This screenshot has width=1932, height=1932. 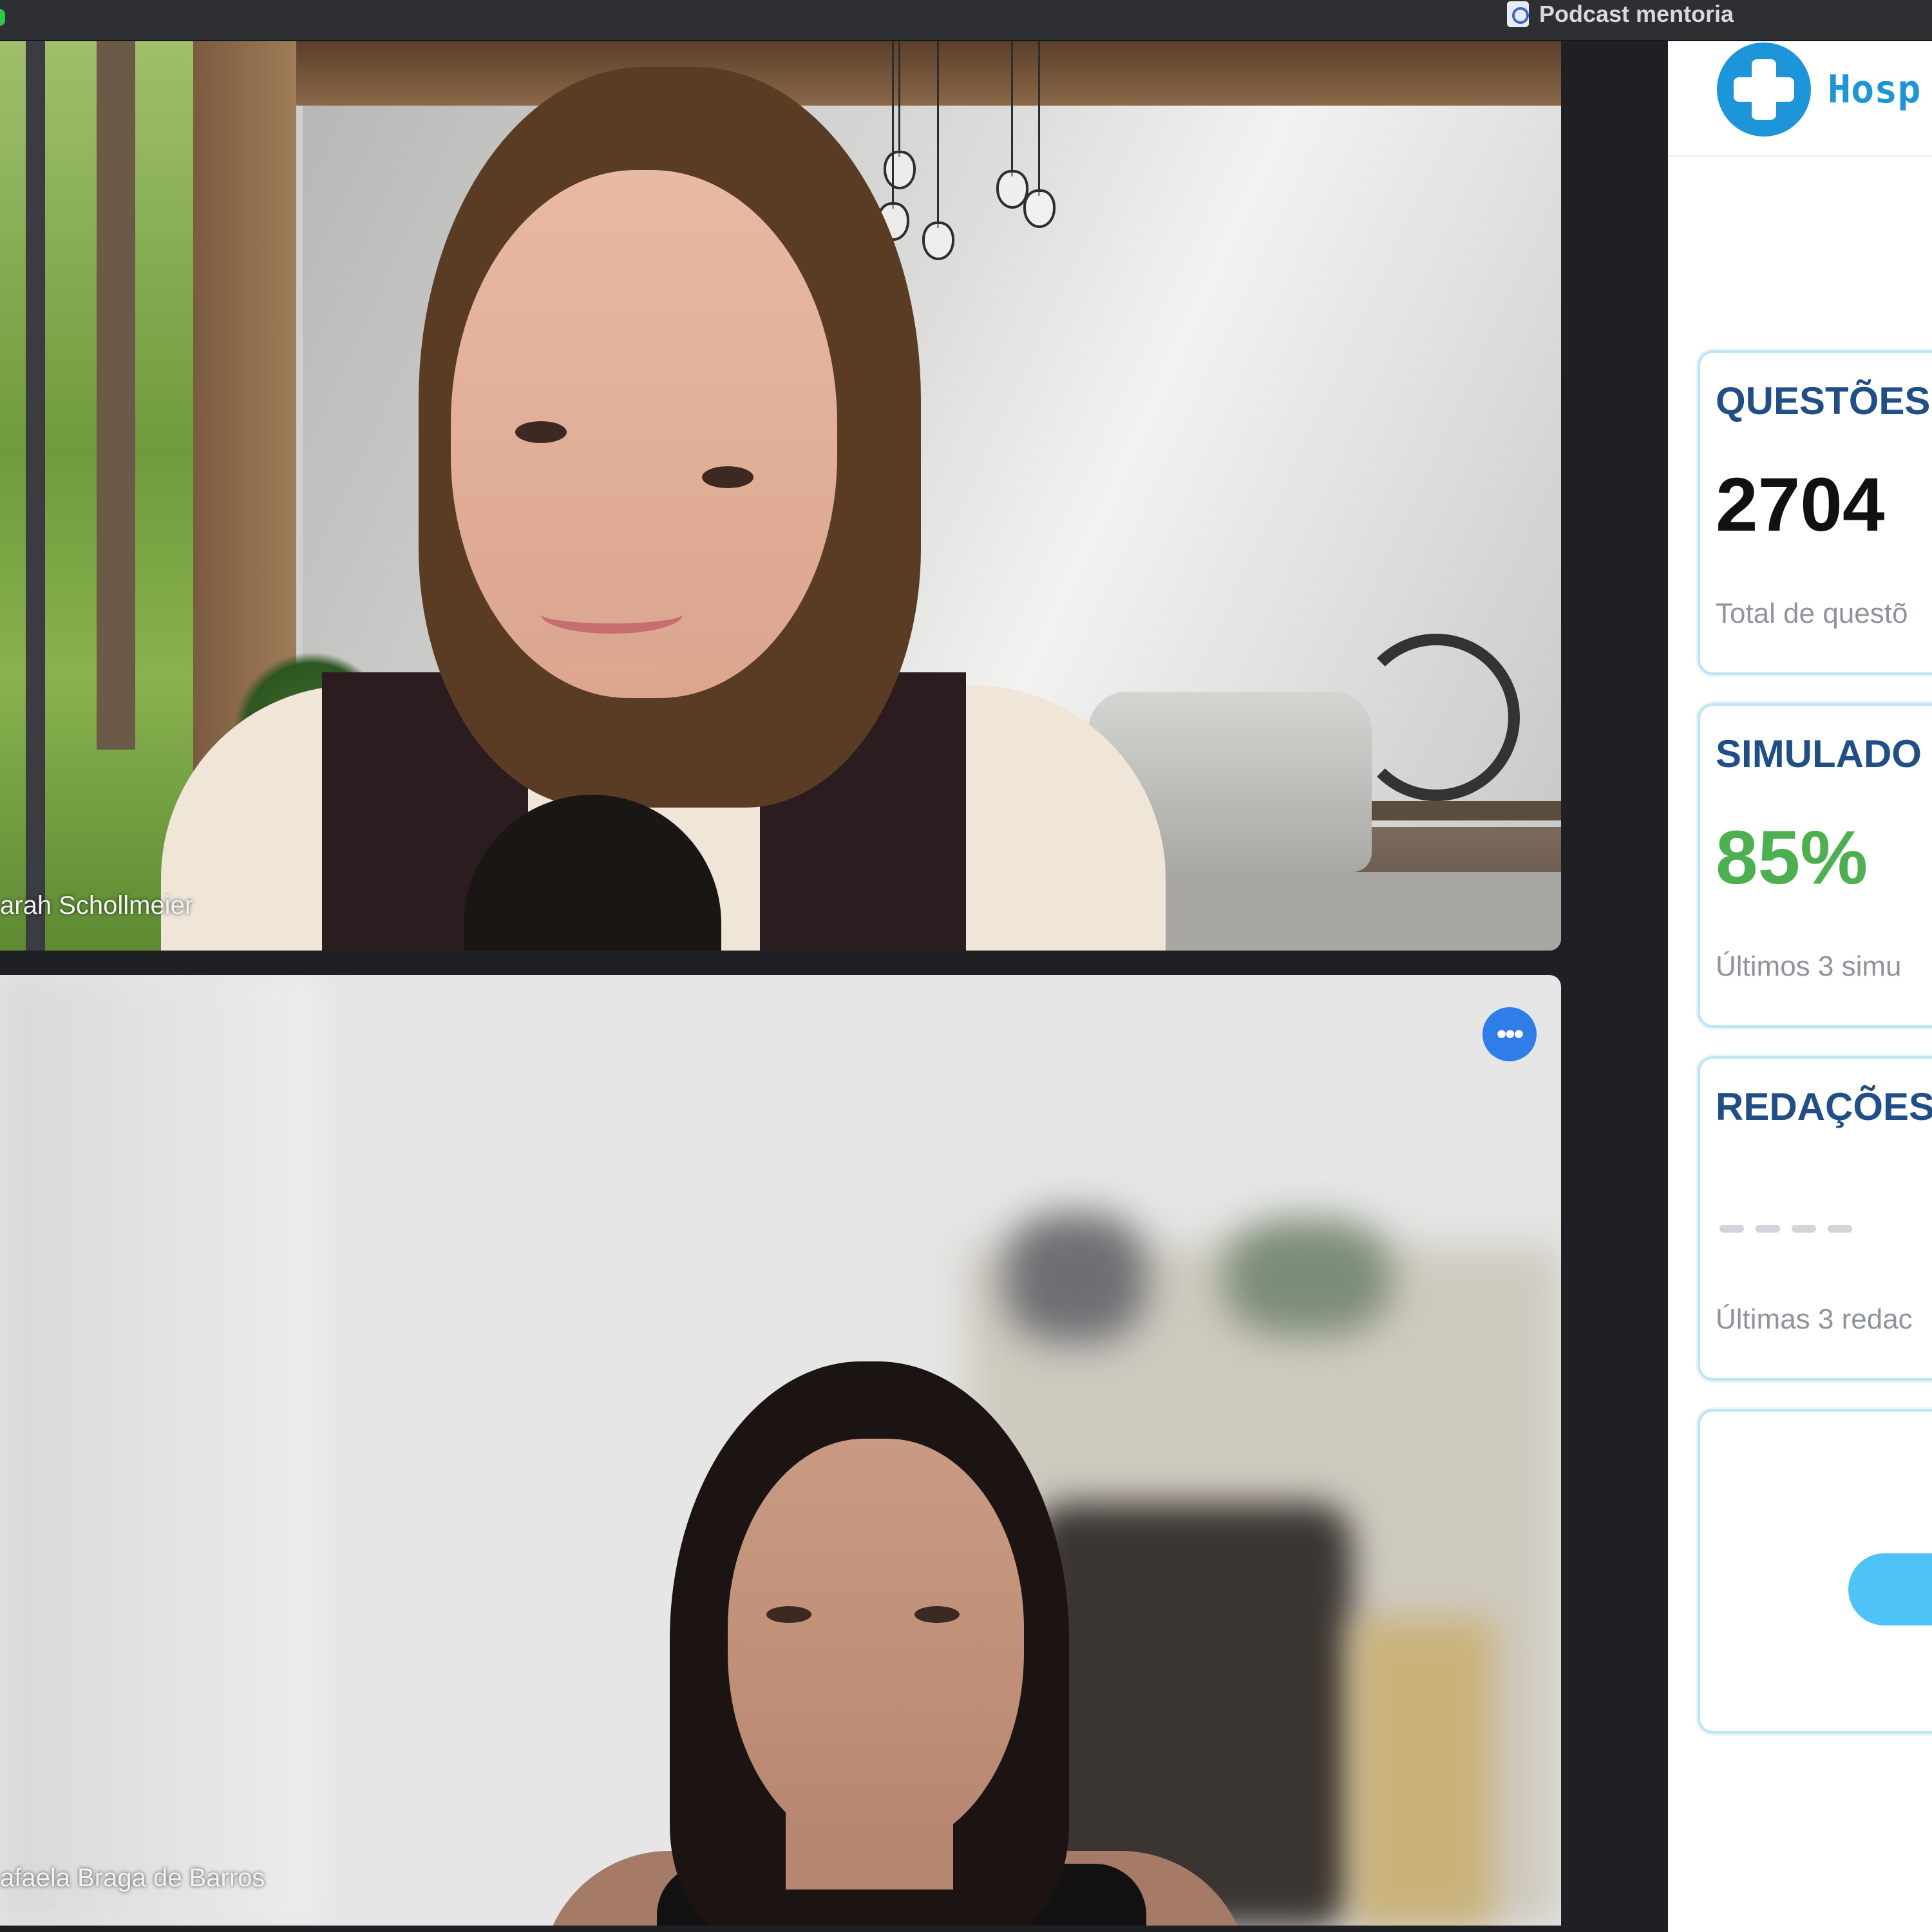 What do you see at coordinates (1518, 14) in the screenshot?
I see `document-icon` at bounding box center [1518, 14].